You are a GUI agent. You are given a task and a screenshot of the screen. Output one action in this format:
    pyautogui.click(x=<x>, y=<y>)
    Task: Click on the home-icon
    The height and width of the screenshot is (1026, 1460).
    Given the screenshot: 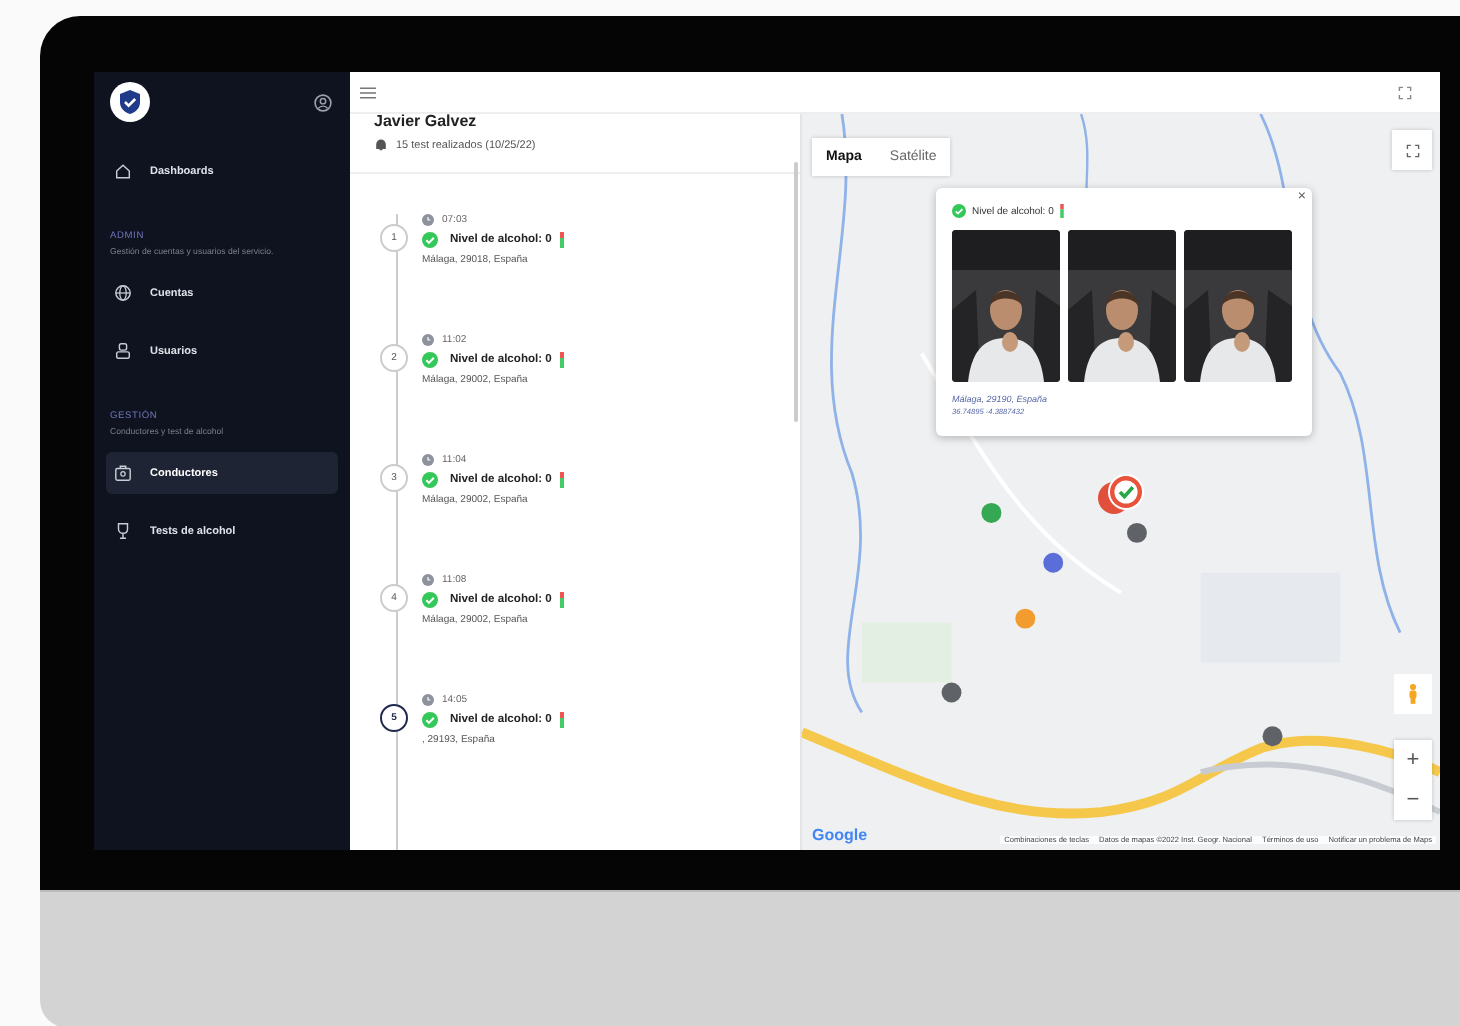 What is the action you would take?
    pyautogui.click(x=123, y=171)
    